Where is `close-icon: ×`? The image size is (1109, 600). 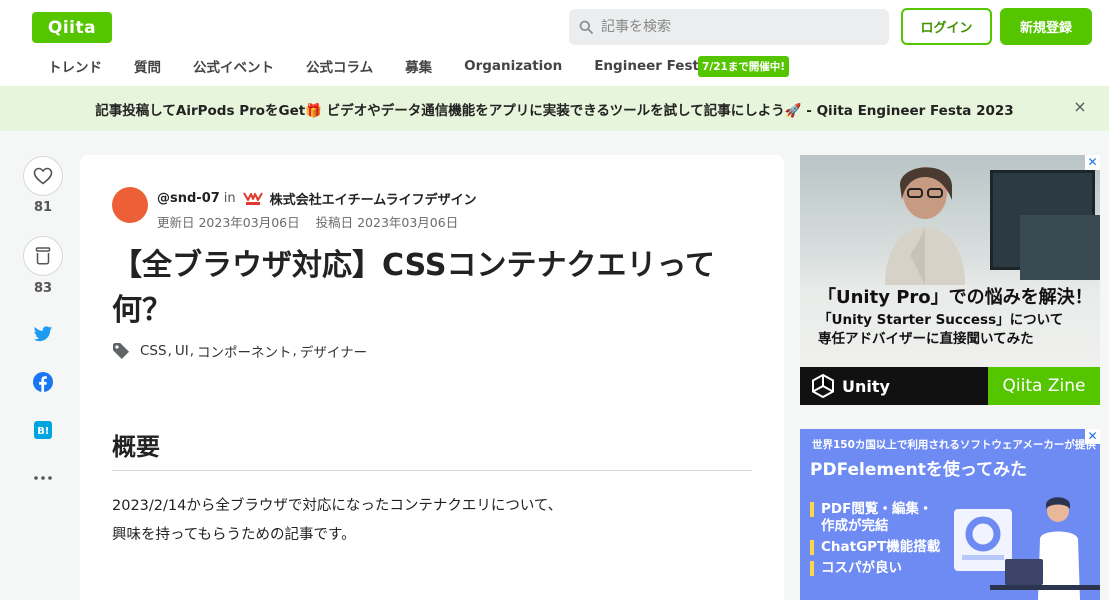 close-icon: × is located at coordinates (1080, 107).